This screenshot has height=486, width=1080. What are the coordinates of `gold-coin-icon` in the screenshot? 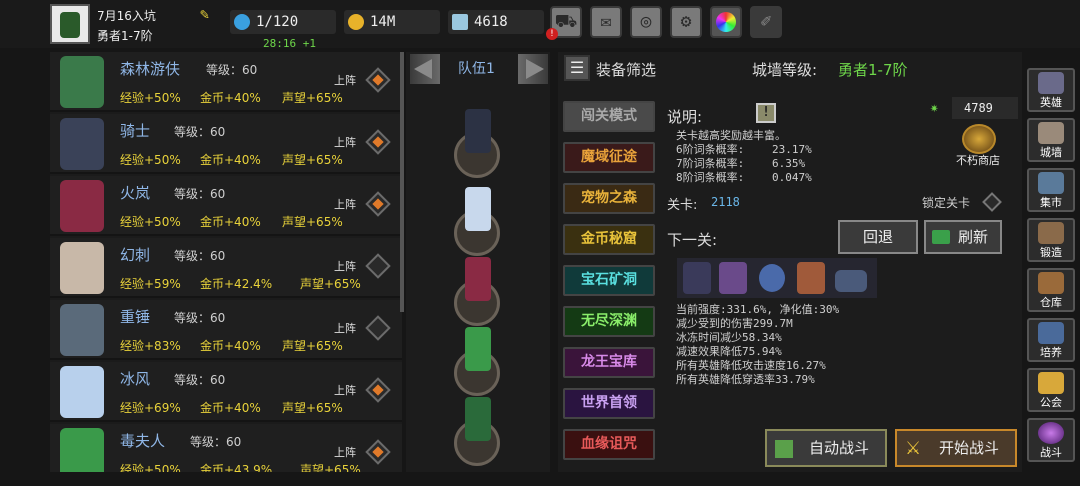 It's located at (356, 22).